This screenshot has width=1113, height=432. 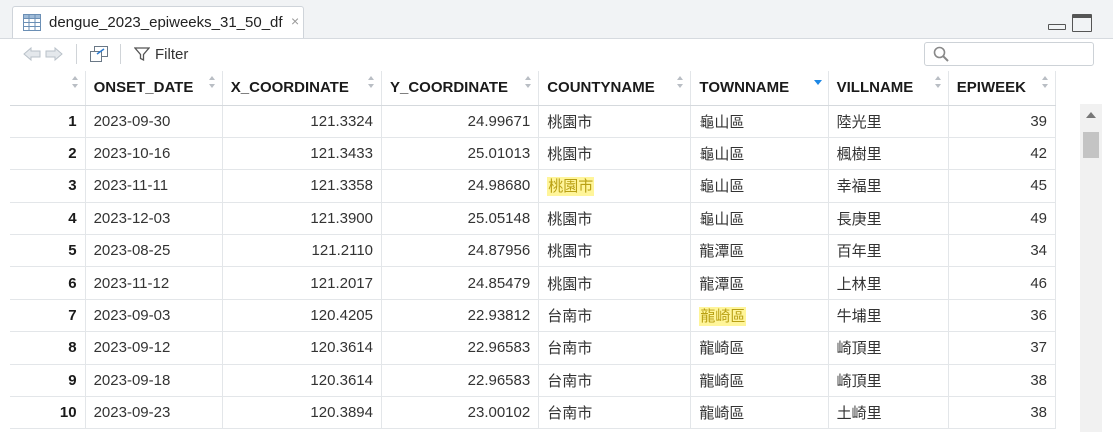 What do you see at coordinates (460, 219) in the screenshot?
I see `cell-y-coordinate: 25.05148` at bounding box center [460, 219].